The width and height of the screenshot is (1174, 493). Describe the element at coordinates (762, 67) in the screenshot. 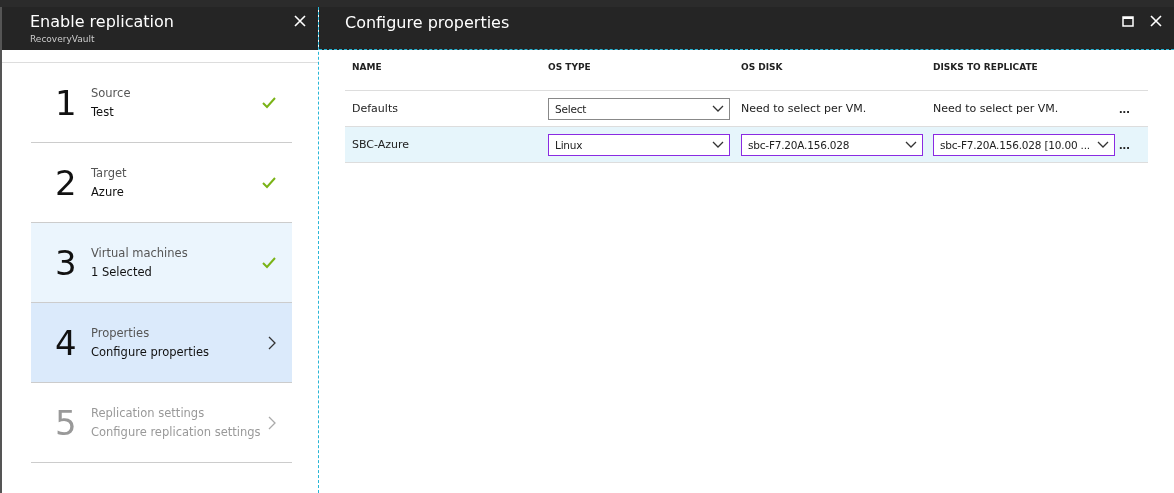

I see `column-header: OS DISK` at that location.